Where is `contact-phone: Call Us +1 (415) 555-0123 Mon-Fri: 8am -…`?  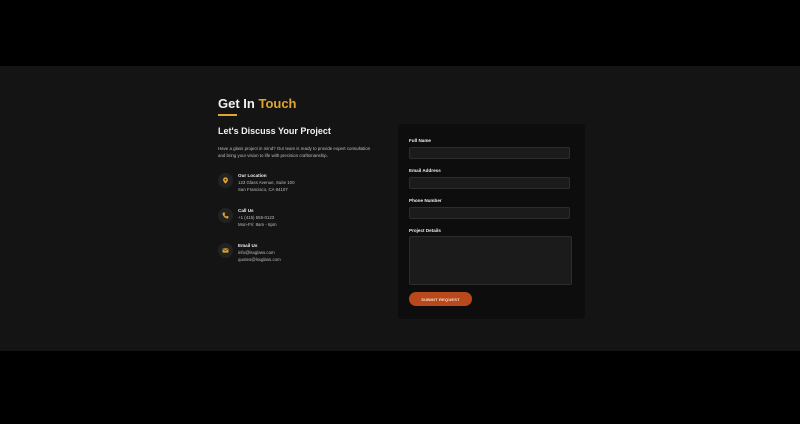 contact-phone: Call Us +1 (415) 555-0123 Mon-Fri: 8am -… is located at coordinates (247, 218).